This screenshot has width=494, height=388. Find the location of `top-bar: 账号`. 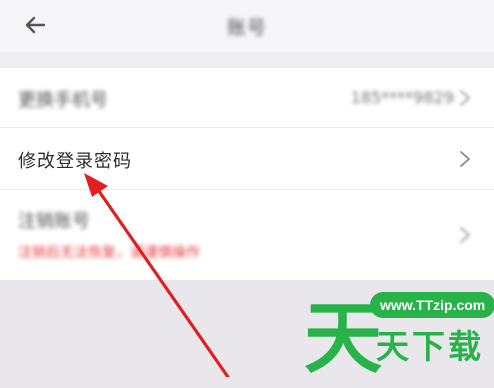

top-bar: 账号 is located at coordinates (247, 26).